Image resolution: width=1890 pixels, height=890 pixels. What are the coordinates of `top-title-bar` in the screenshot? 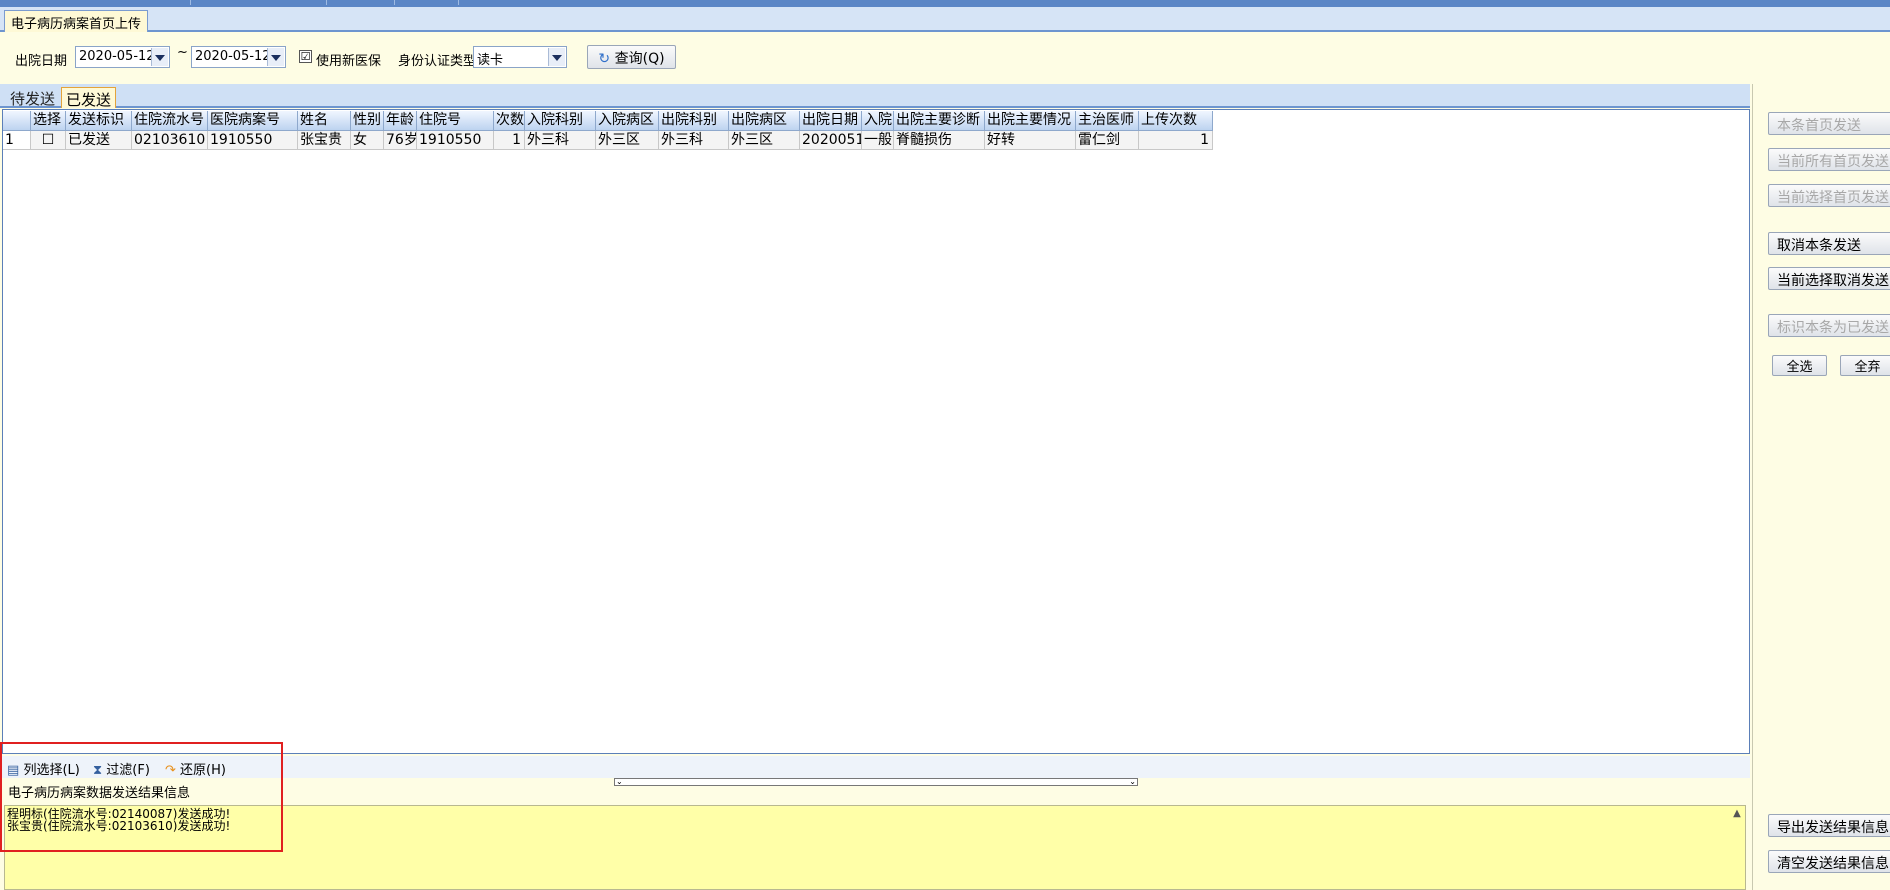 It's located at (945, 3).